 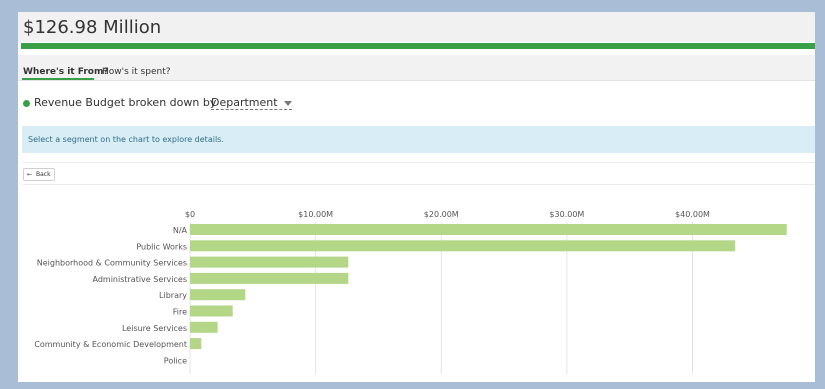 I want to click on category-label: Neighborhood & Community Services, so click(x=112, y=263).